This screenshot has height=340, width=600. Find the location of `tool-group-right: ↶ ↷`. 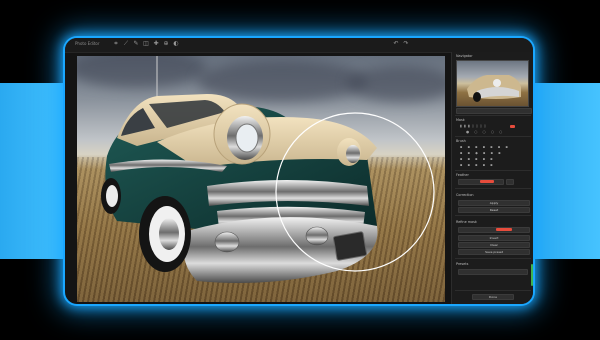

tool-group-right: ↶ ↷ is located at coordinates (401, 44).